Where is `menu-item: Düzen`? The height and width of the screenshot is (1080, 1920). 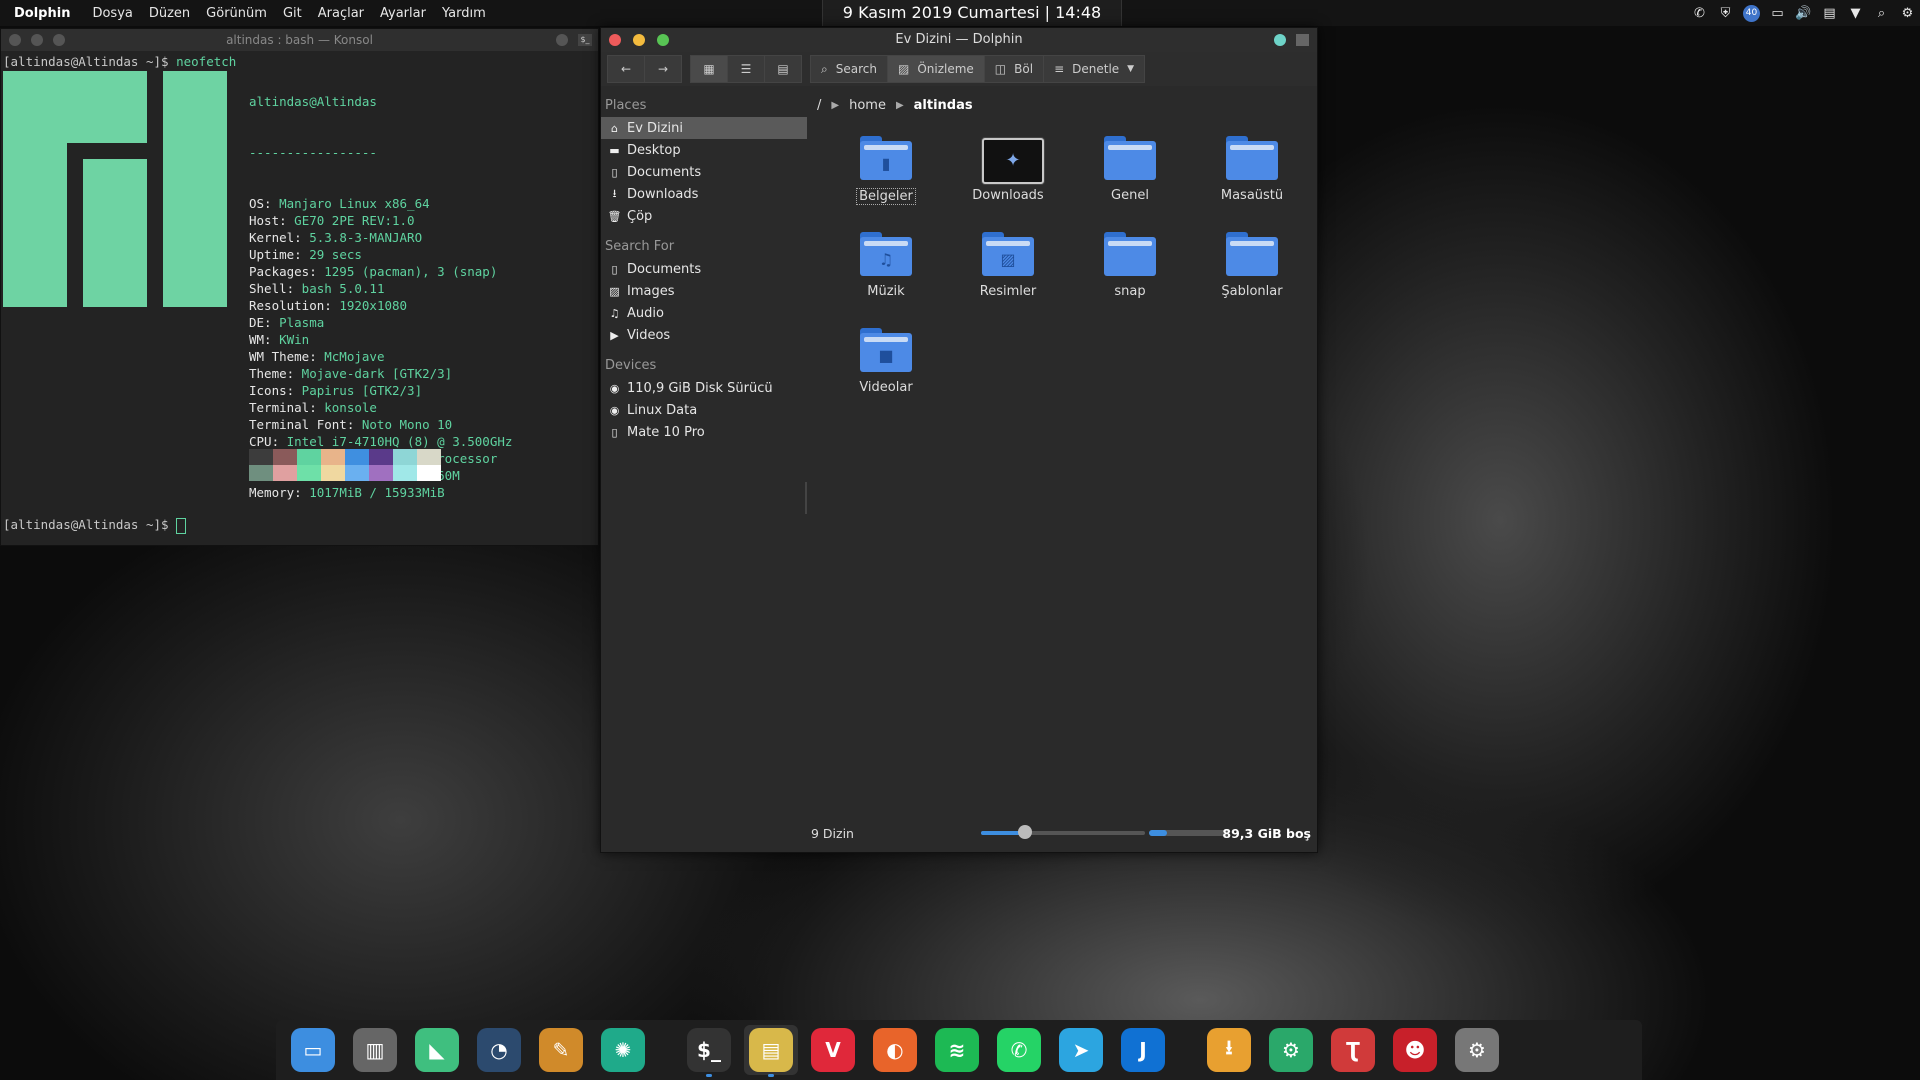 menu-item: Düzen is located at coordinates (169, 13).